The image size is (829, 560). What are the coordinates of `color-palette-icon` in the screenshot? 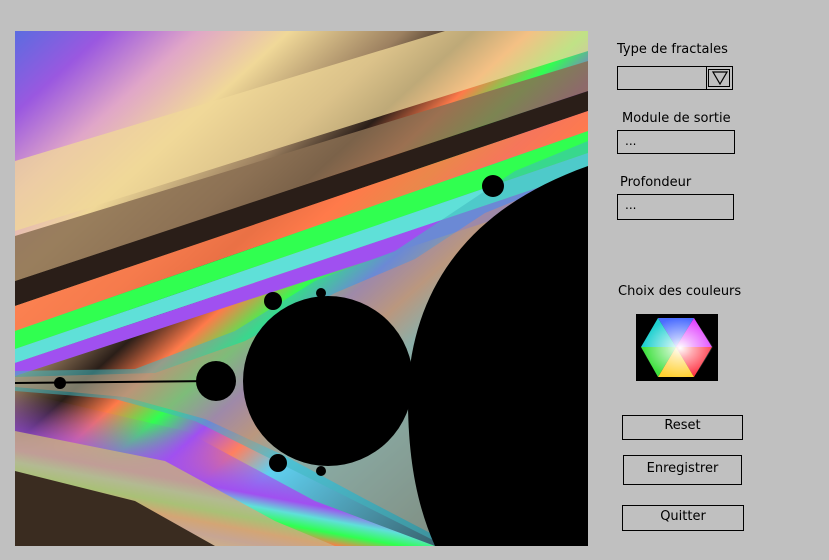 It's located at (677, 347).